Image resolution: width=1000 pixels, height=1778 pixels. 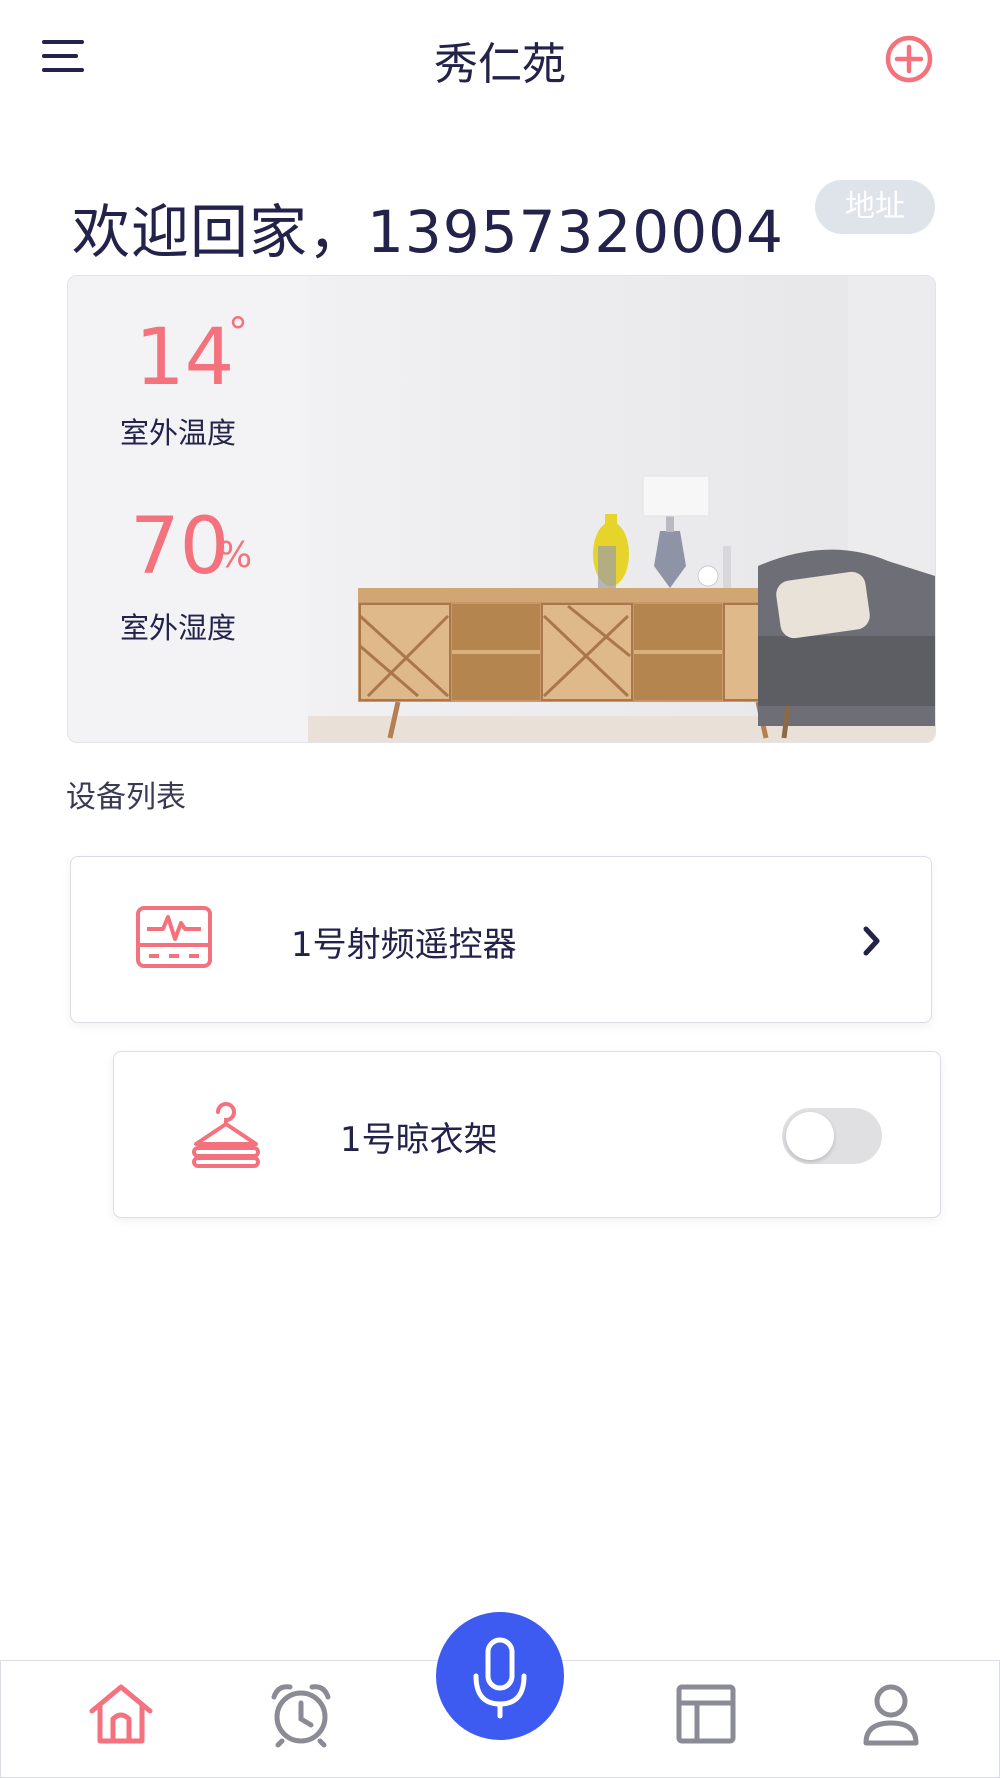 What do you see at coordinates (178, 433) in the screenshot?
I see `outdoor-temperature-label: 室外温度` at bounding box center [178, 433].